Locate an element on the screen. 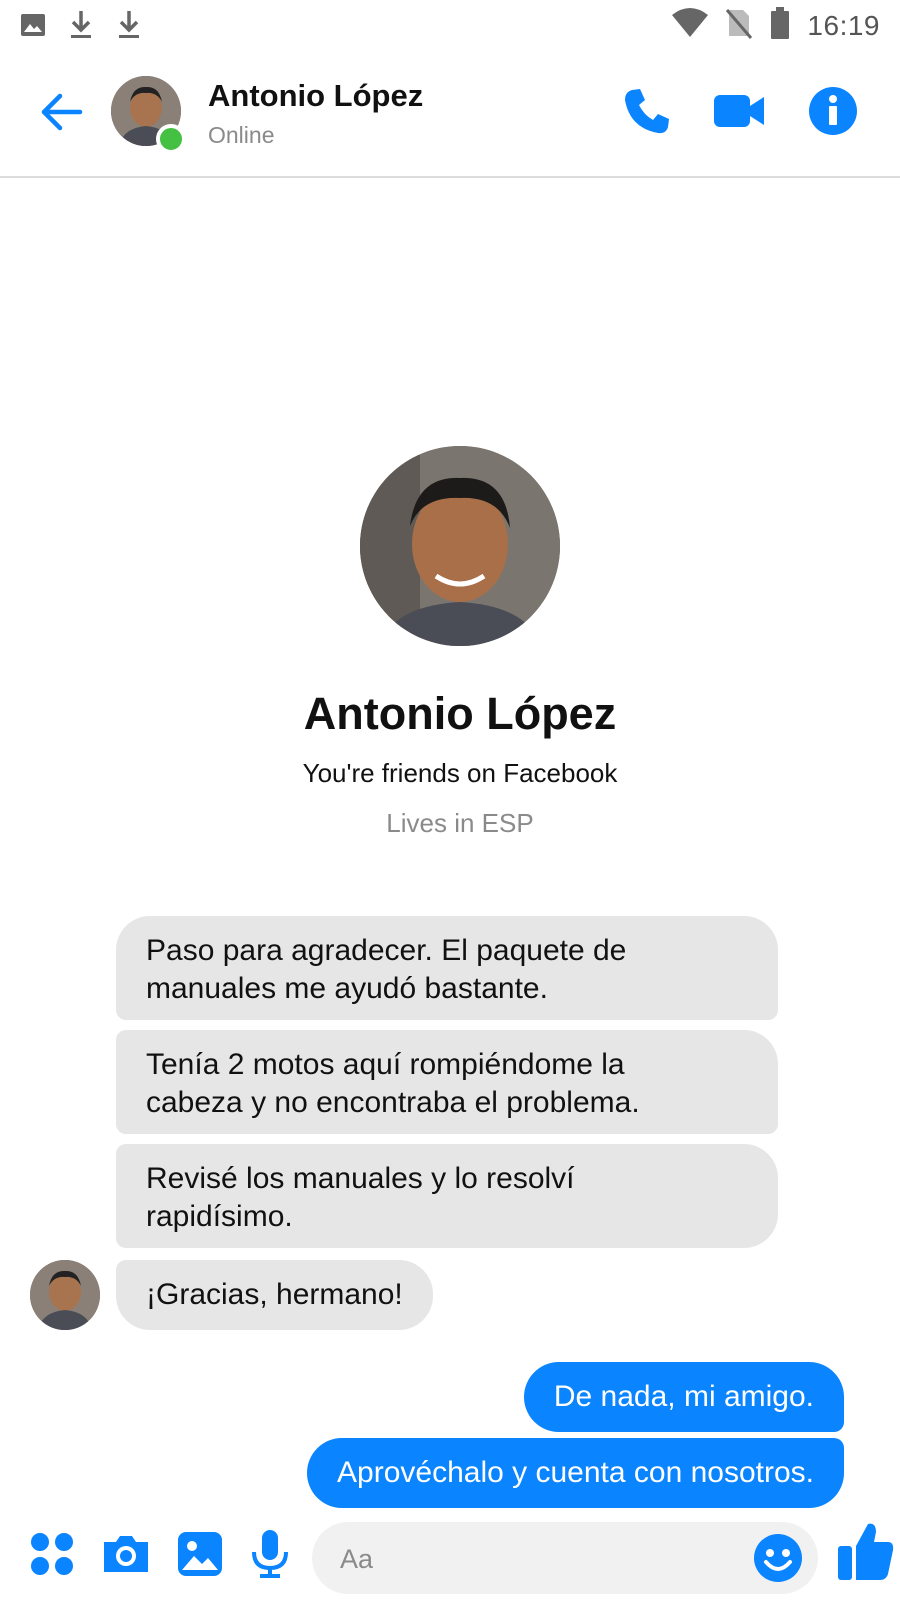  status-bar: 16:19 is located at coordinates (450, 25).